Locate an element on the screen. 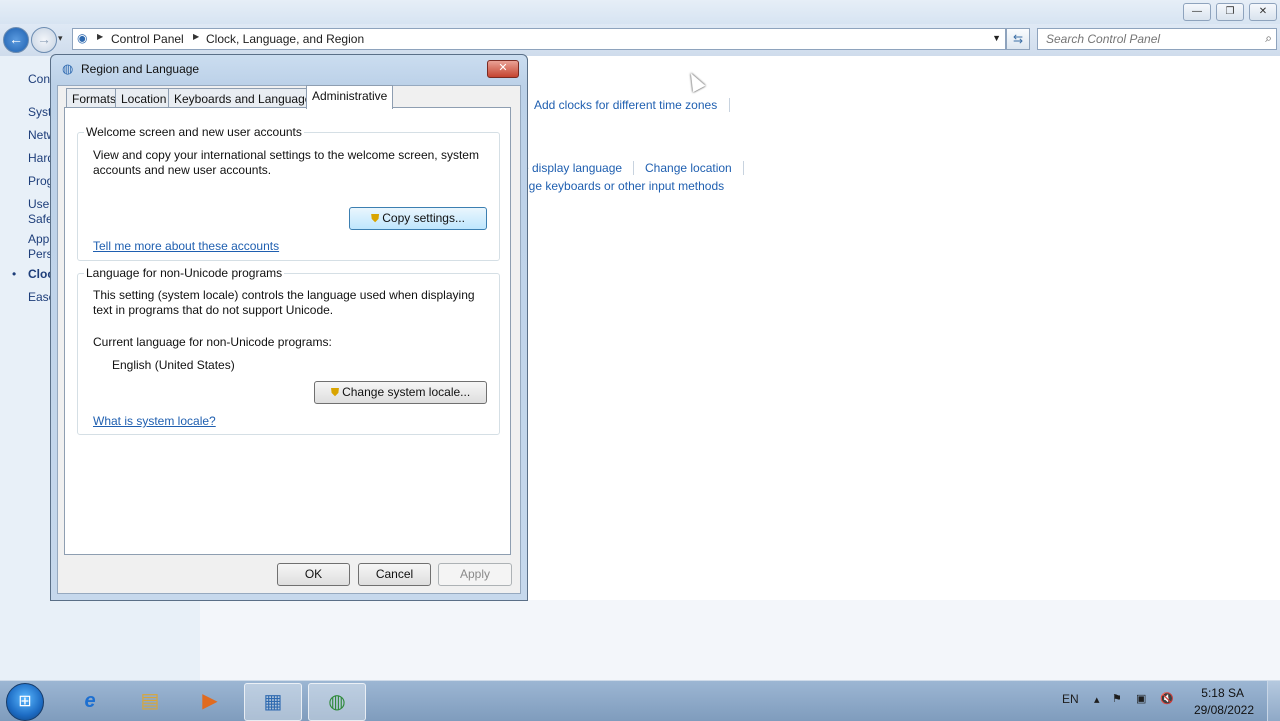 This screenshot has width=1280, height=721. cancel-button: Cancel is located at coordinates (394, 574).